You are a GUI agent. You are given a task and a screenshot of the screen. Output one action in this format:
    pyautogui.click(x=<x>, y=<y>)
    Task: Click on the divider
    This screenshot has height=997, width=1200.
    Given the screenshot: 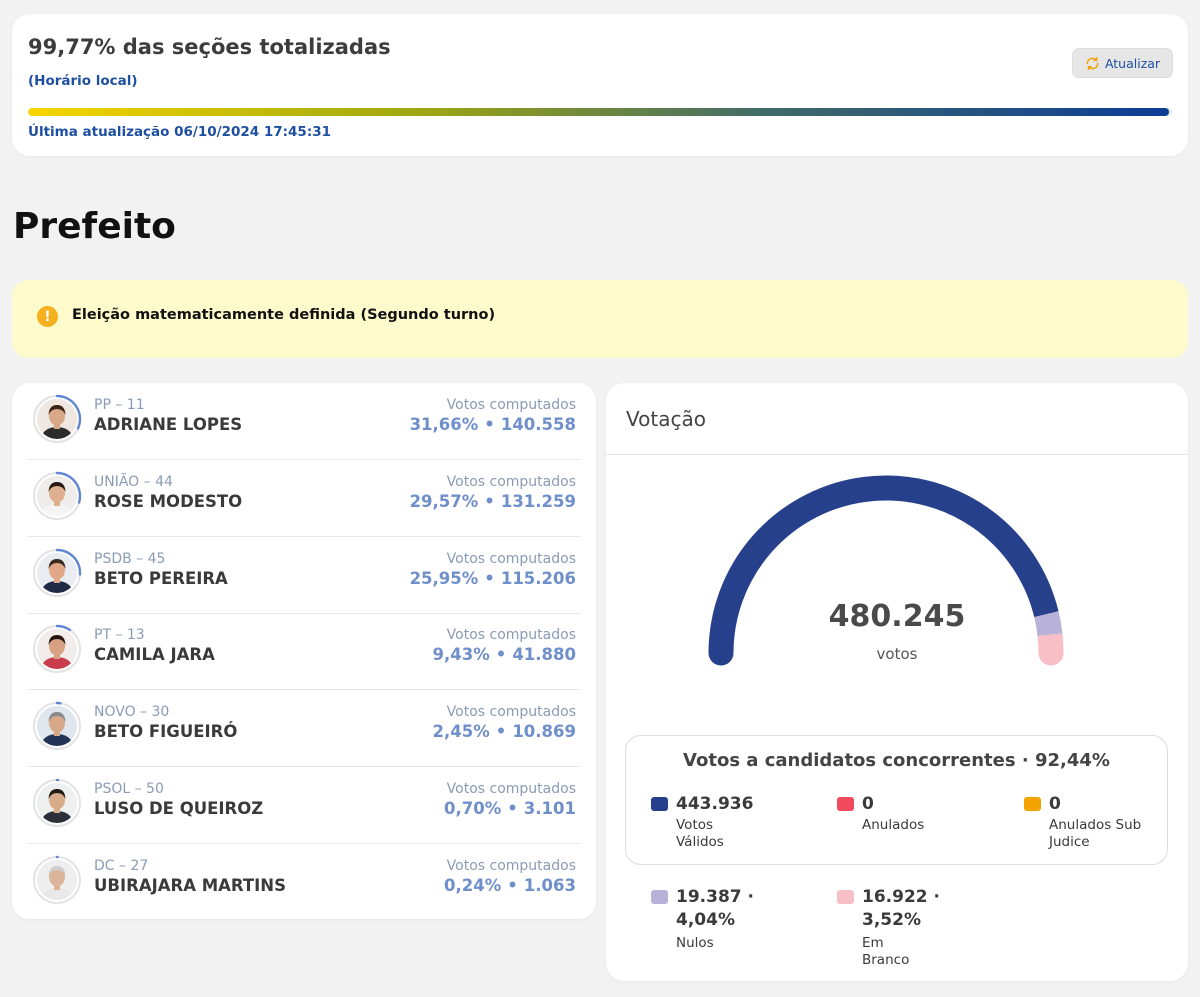 What is the action you would take?
    pyautogui.click(x=897, y=454)
    